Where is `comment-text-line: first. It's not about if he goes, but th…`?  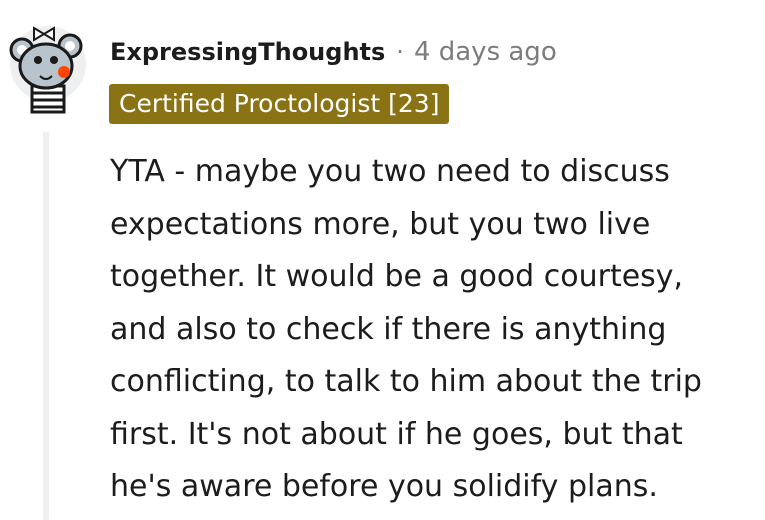 comment-text-line: first. It's not about if he goes, but th… is located at coordinates (396, 434).